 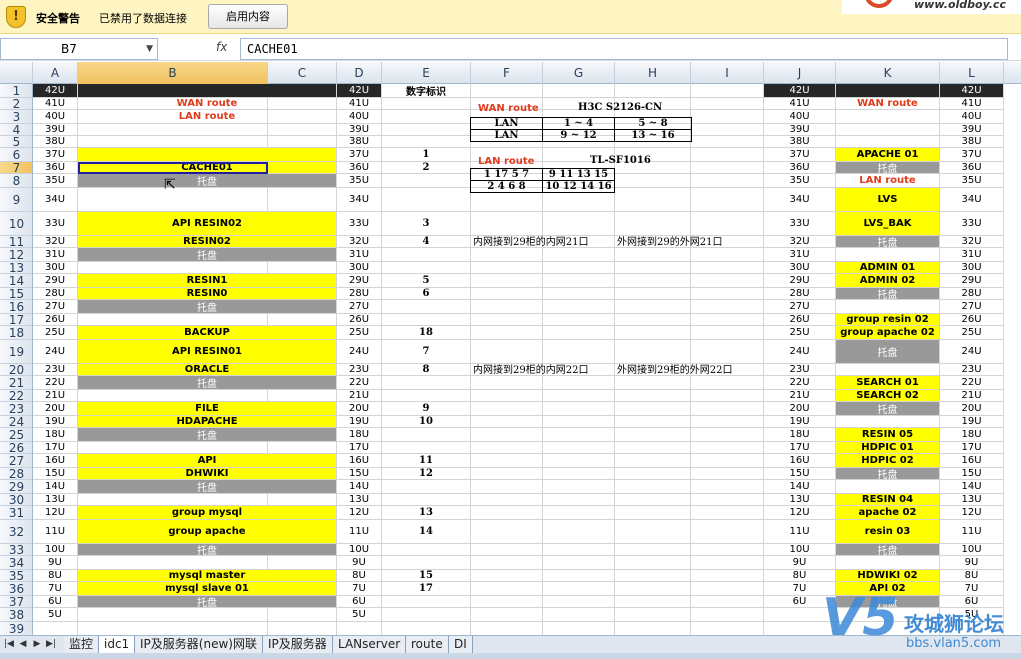 What do you see at coordinates (359, 409) in the screenshot?
I see `unit-label: 20U` at bounding box center [359, 409].